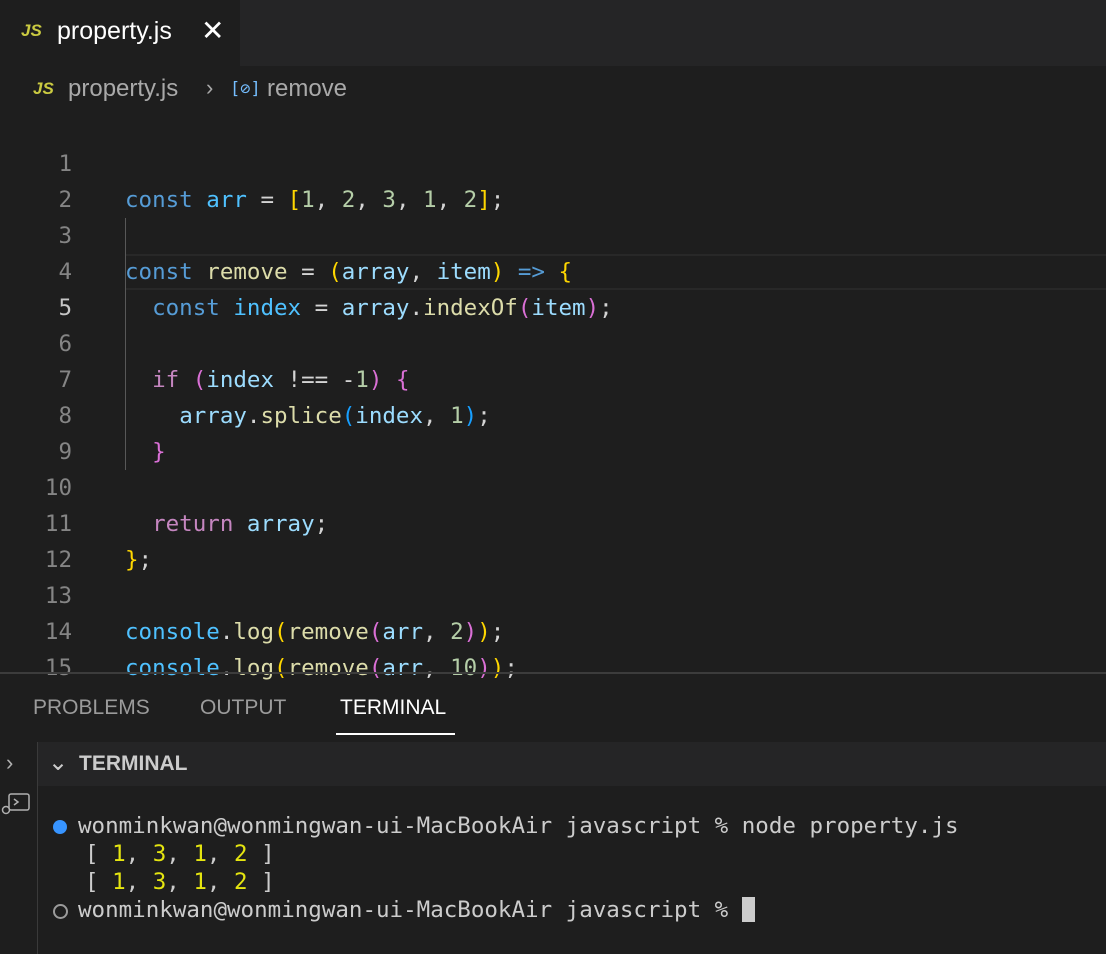  What do you see at coordinates (16, 803) in the screenshot?
I see `terminal-icon` at bounding box center [16, 803].